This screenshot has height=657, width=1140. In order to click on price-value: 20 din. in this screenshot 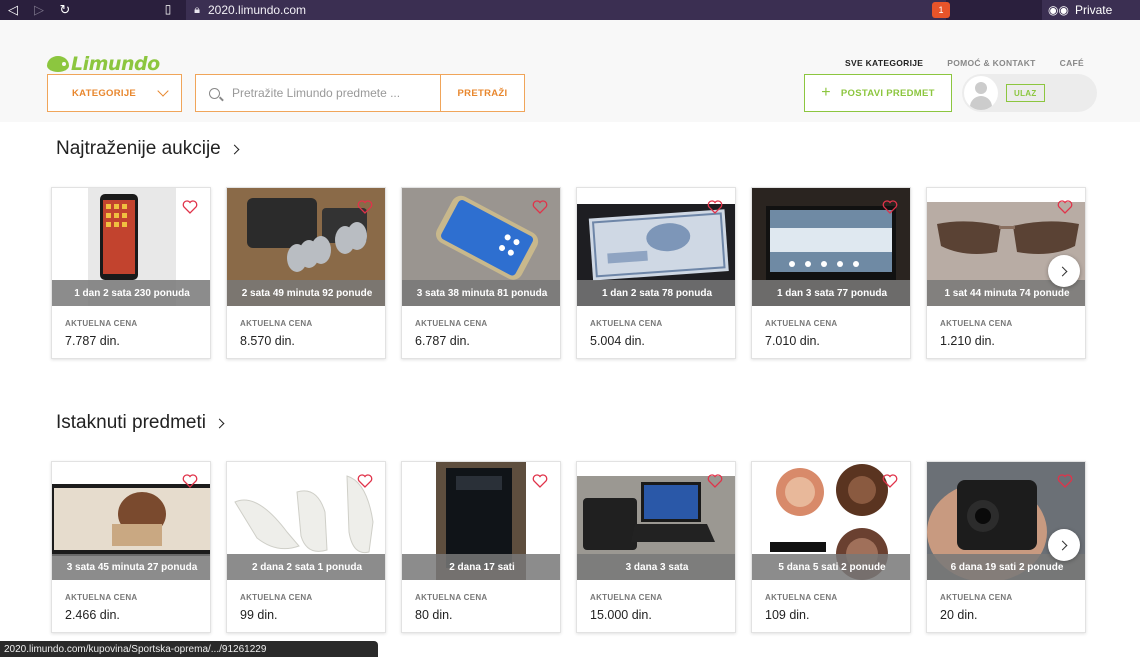, I will do `click(959, 615)`.